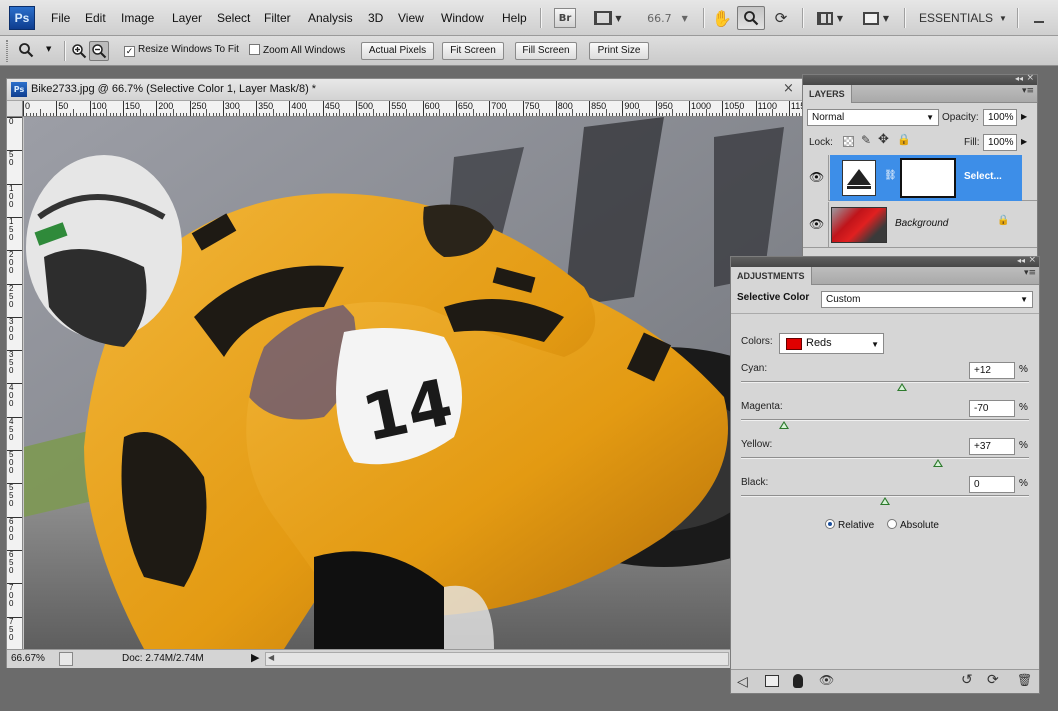 This screenshot has width=1058, height=711. Describe the element at coordinates (11, 329) in the screenshot. I see `ruler-label: 300` at that location.